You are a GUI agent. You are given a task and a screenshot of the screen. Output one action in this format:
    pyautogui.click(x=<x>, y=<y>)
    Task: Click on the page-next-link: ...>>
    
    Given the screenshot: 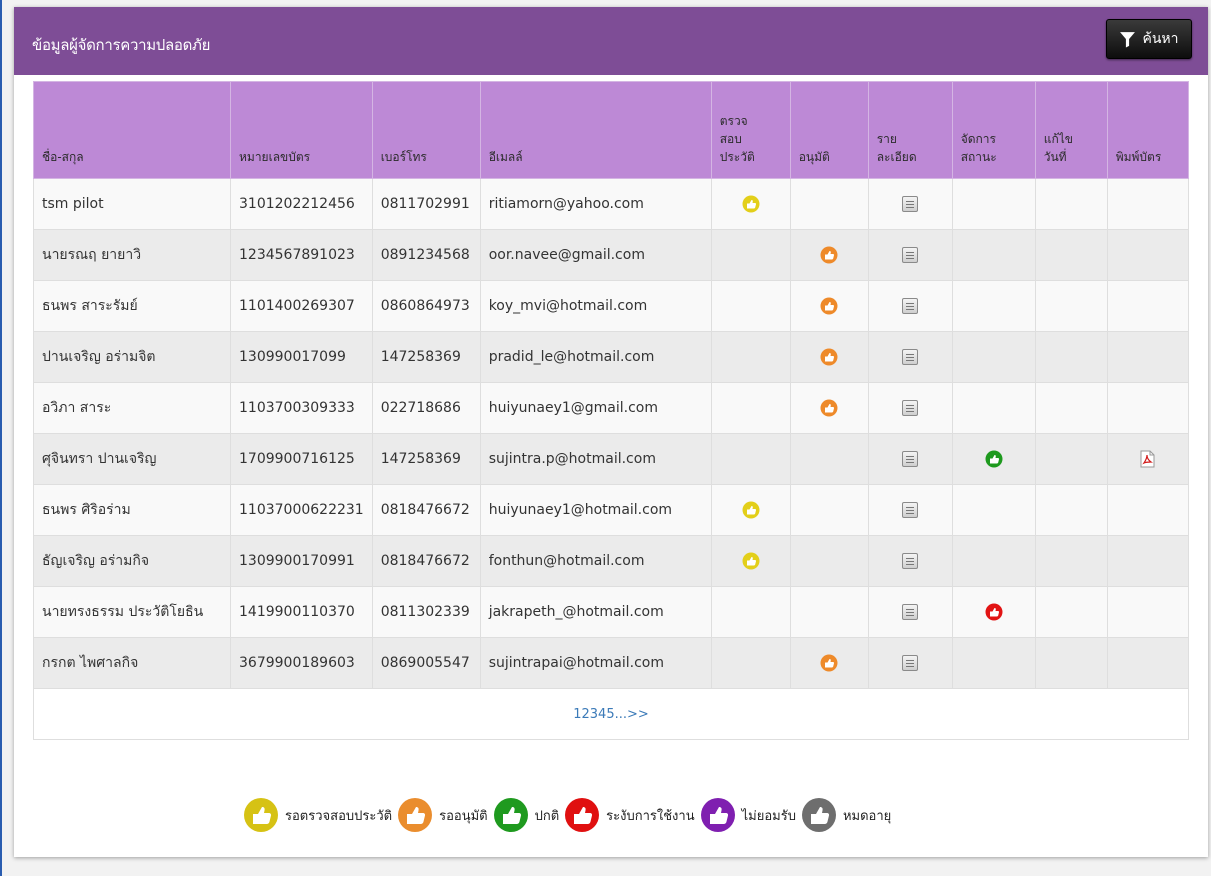 What is the action you would take?
    pyautogui.click(x=632, y=714)
    